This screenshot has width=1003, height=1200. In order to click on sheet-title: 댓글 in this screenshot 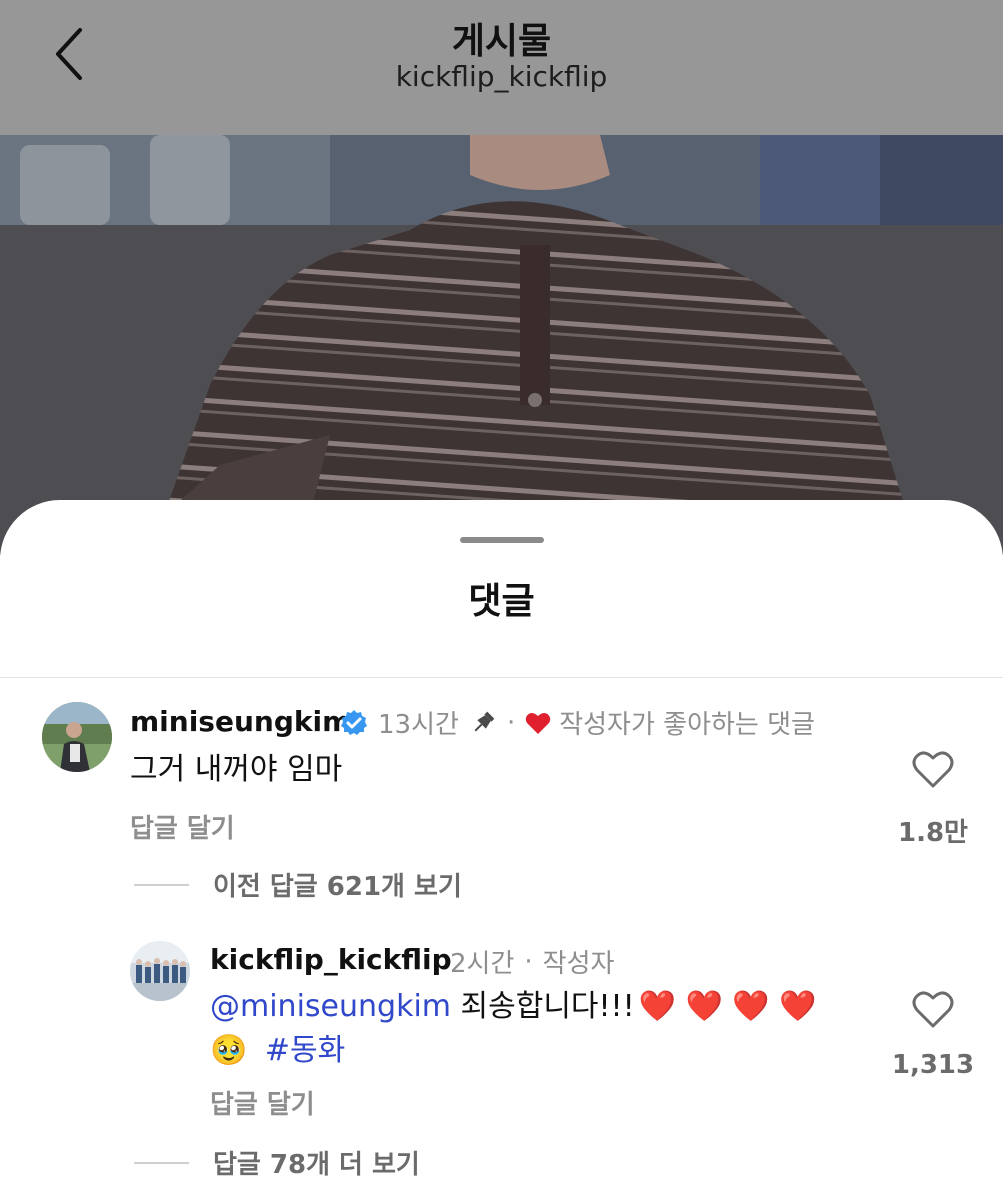, I will do `click(501, 601)`.